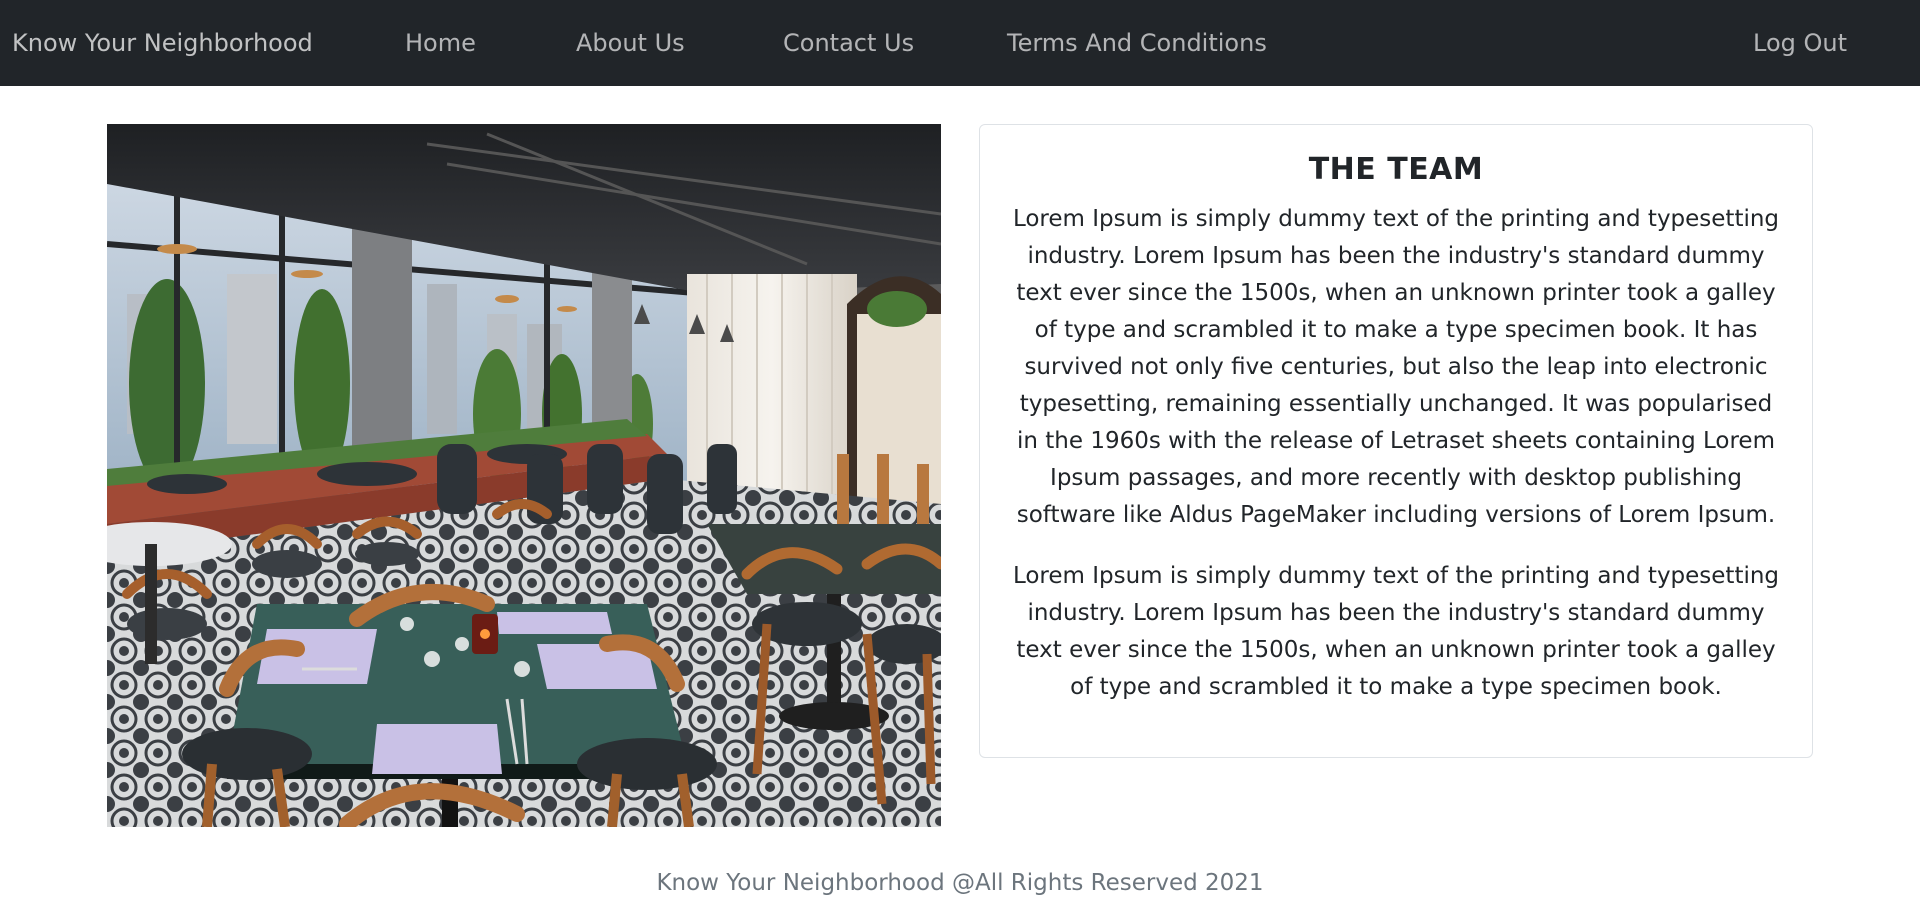  I want to click on nav-link-about-us: About Us, so click(630, 43).